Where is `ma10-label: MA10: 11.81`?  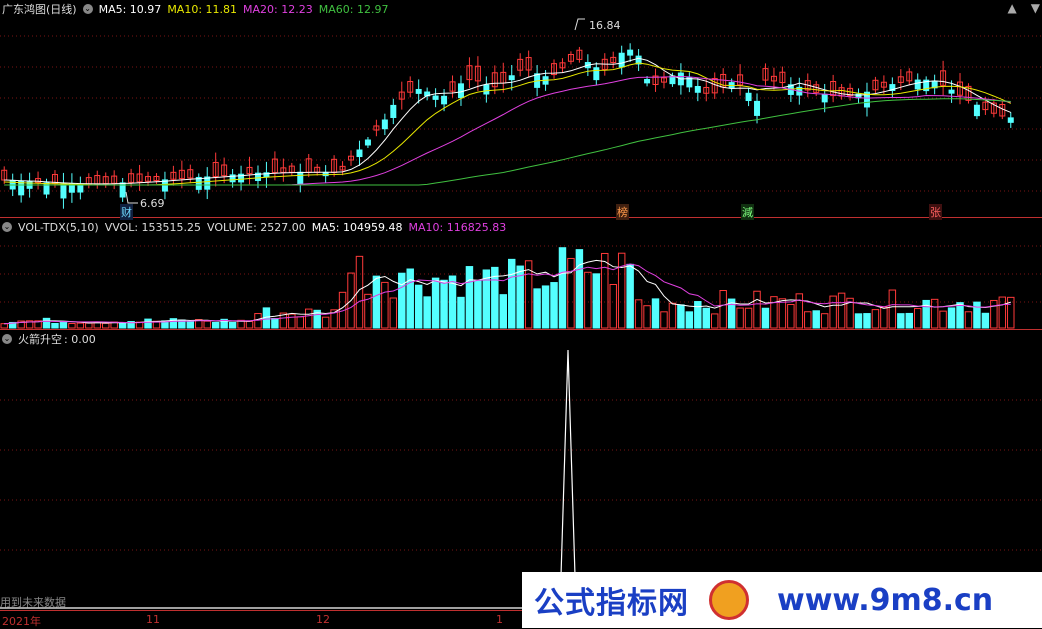 ma10-label: MA10: 11.81 is located at coordinates (202, 9).